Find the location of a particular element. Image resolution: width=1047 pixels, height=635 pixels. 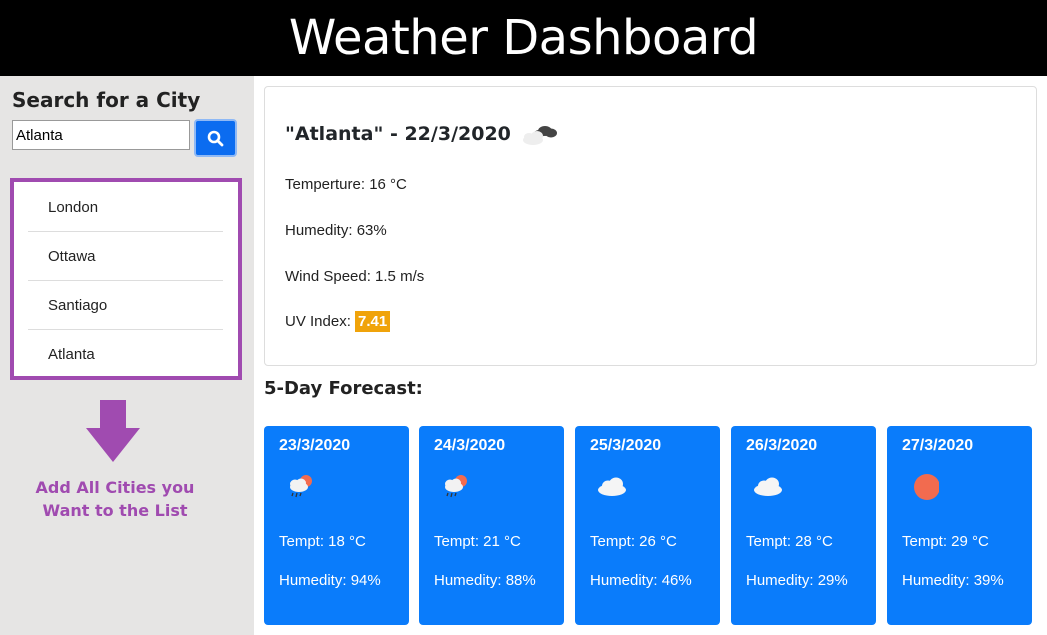

forecast-card: 25/3/2020 Tempt: 26 °C Humedity: 46% is located at coordinates (647, 525).